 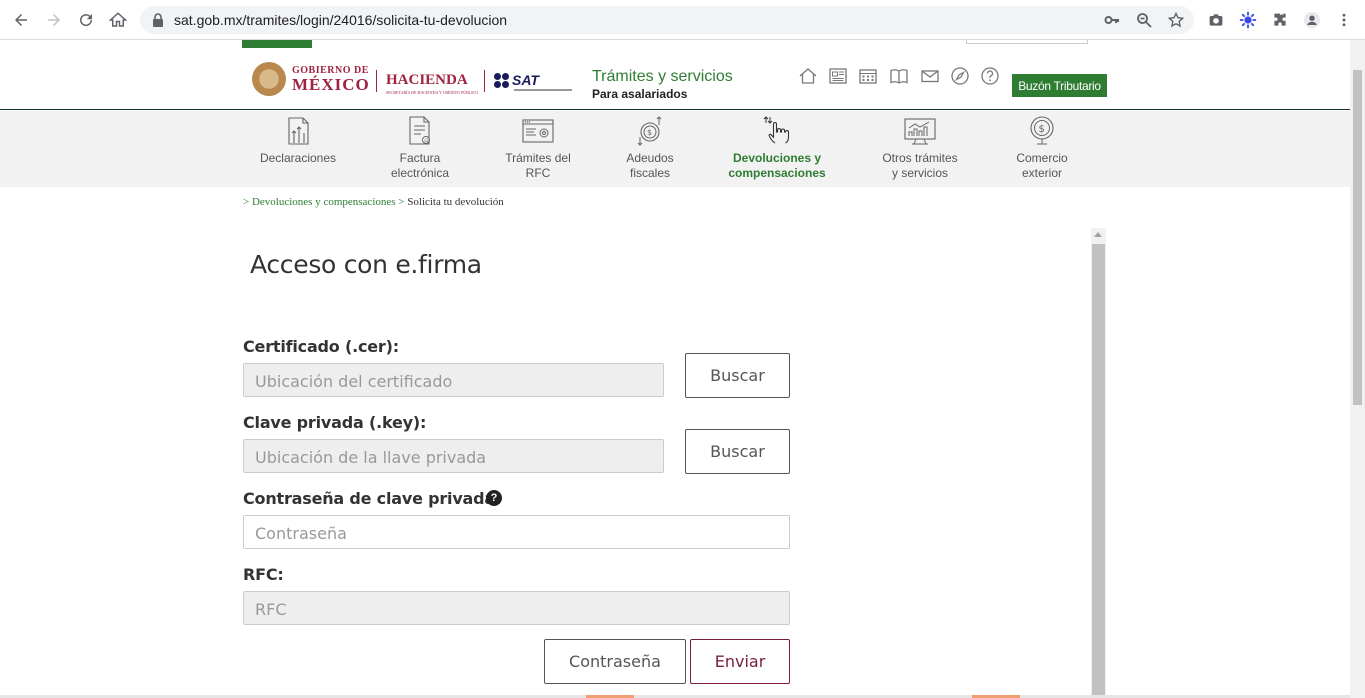 I want to click on nav-item-rfc: Trámites del RFC, so click(x=538, y=149).